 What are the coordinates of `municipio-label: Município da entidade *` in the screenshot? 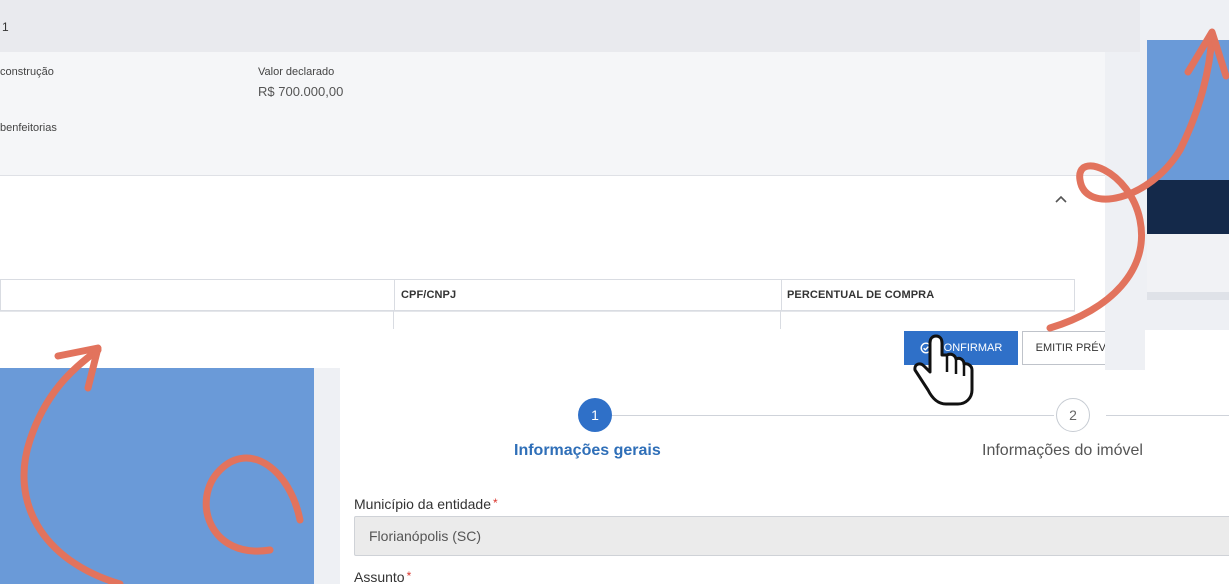 It's located at (426, 504).